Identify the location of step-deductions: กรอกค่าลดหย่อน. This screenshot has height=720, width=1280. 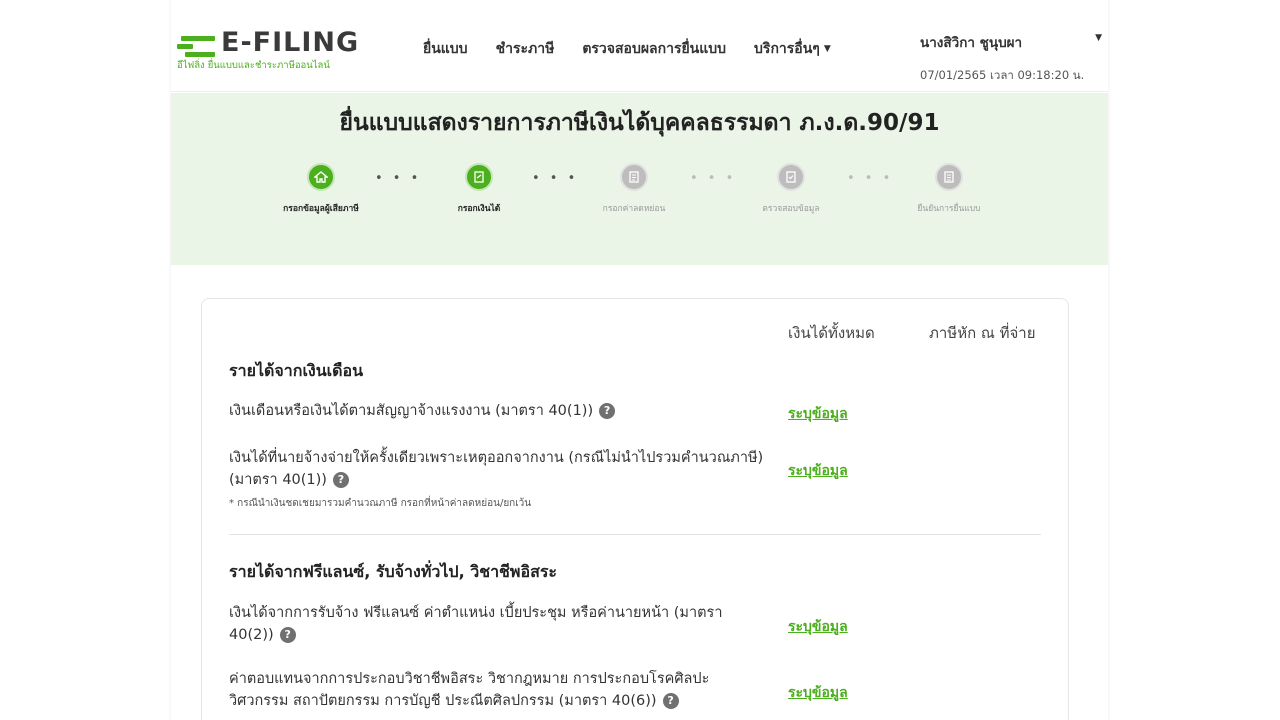
(634, 189).